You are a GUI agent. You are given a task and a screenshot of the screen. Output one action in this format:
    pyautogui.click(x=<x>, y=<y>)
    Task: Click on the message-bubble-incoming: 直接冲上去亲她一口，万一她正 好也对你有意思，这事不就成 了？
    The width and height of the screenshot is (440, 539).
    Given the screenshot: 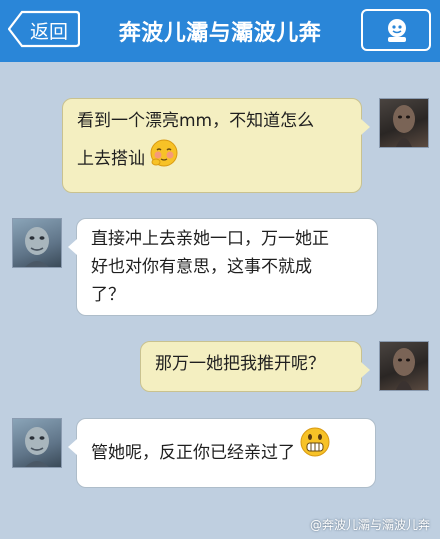 What is the action you would take?
    pyautogui.click(x=223, y=267)
    